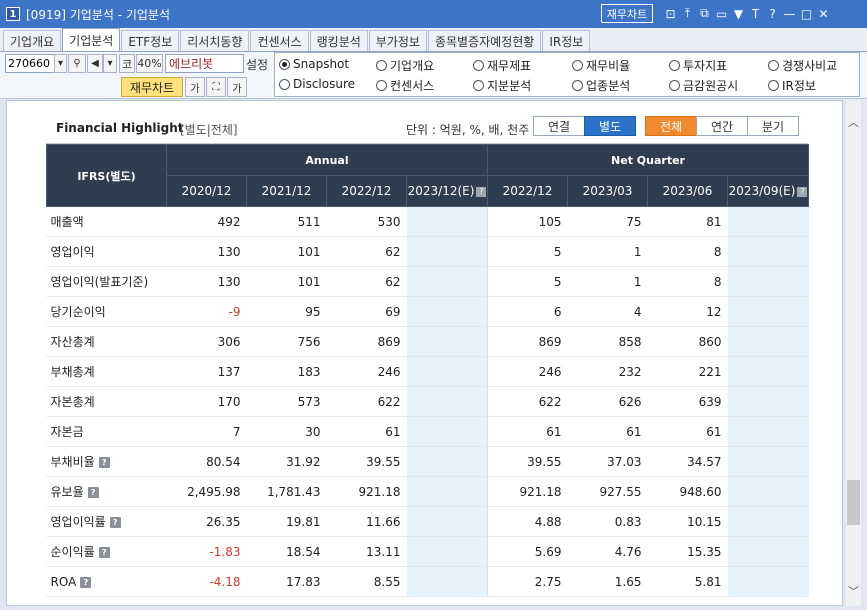  What do you see at coordinates (527, 401) in the screenshot?
I see `table-cell: 622` at bounding box center [527, 401].